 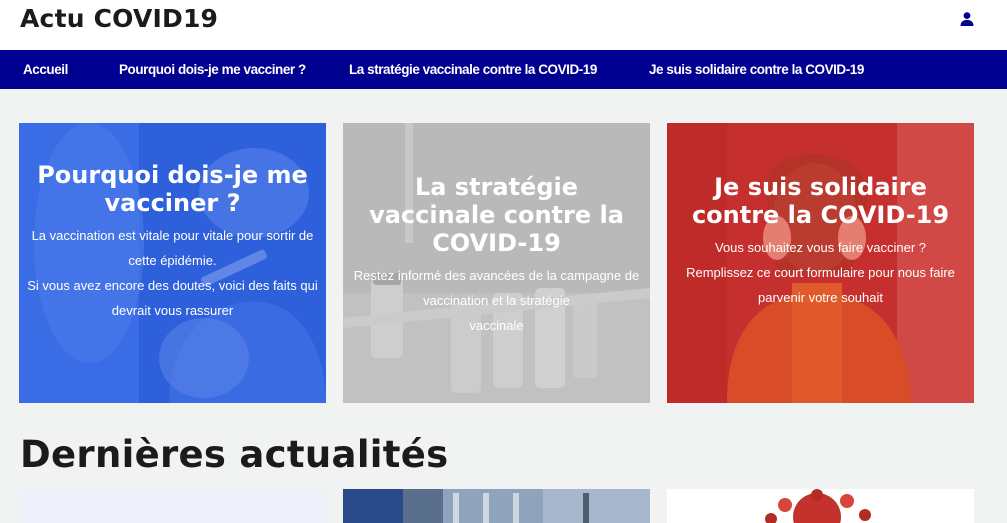 I want to click on site-header: Actu COVID19, so click(x=503, y=25).